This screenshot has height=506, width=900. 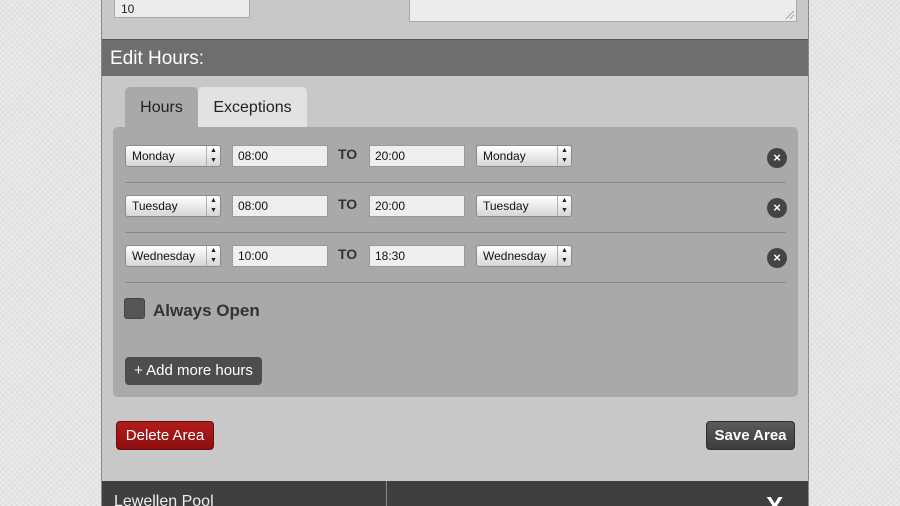 What do you see at coordinates (206, 311) in the screenshot?
I see `always-open-label: Always Open` at bounding box center [206, 311].